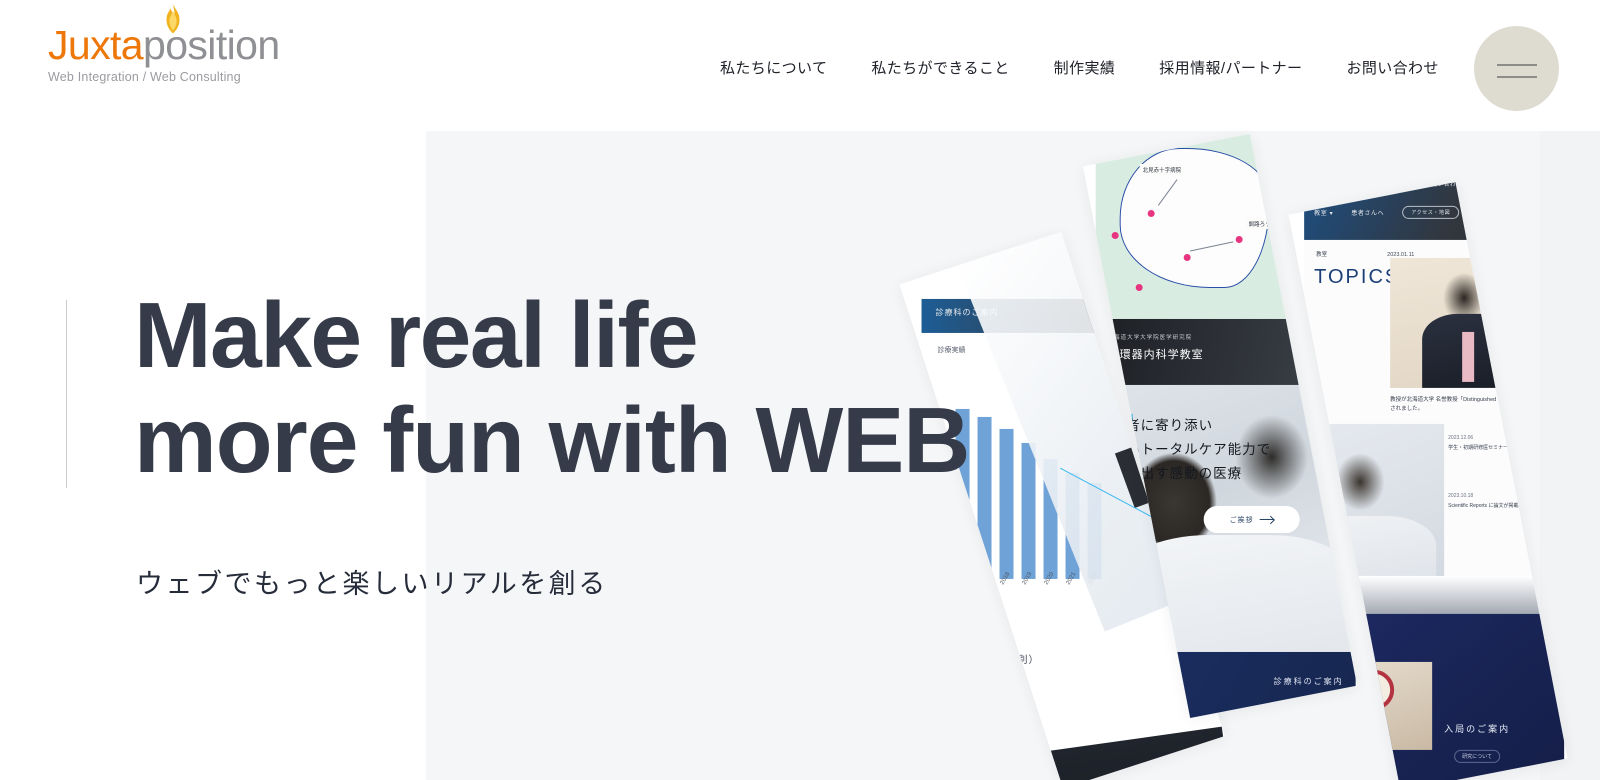 Image resolution: width=1600 pixels, height=780 pixels. Describe the element at coordinates (1387, 212) in the screenshot. I see `card-topics-nav-row-2: 教室 ▾ 患者さんへ アクセス・地図` at that location.